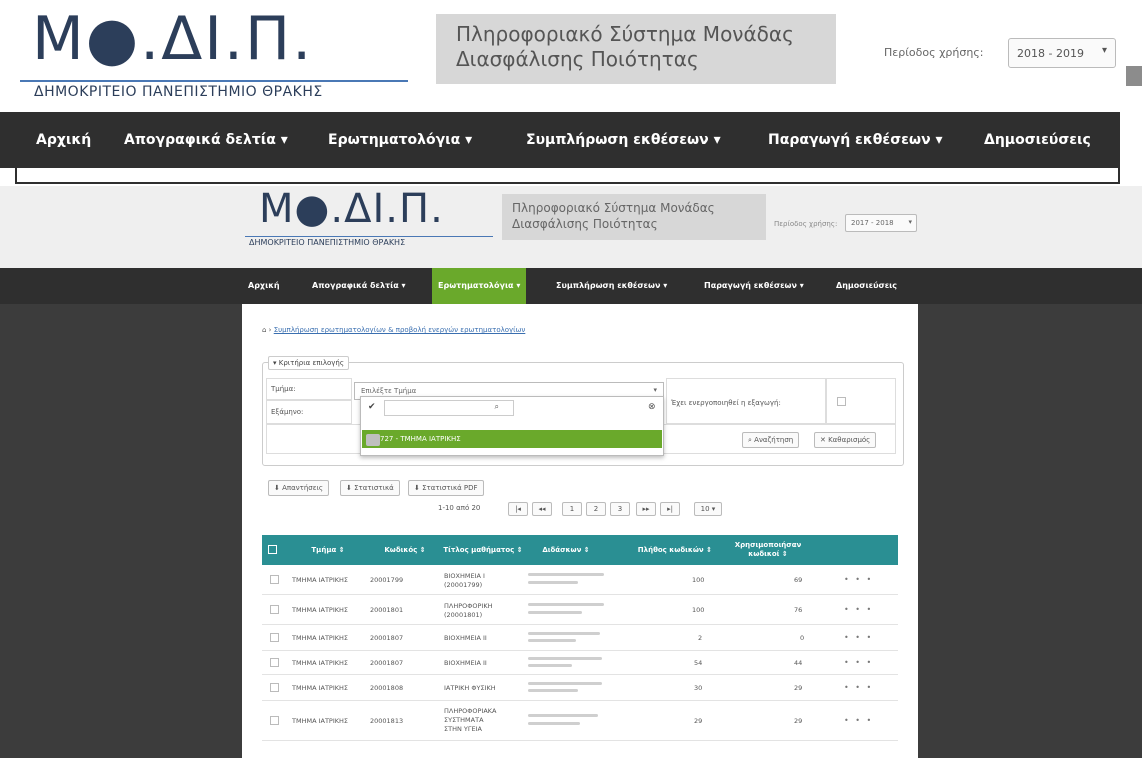 The height and width of the screenshot is (758, 1142). What do you see at coordinates (726, 403) in the screenshot?
I see `active-export-label: Έχει ενεργοποιηθεί η εξαγωγή:` at bounding box center [726, 403].